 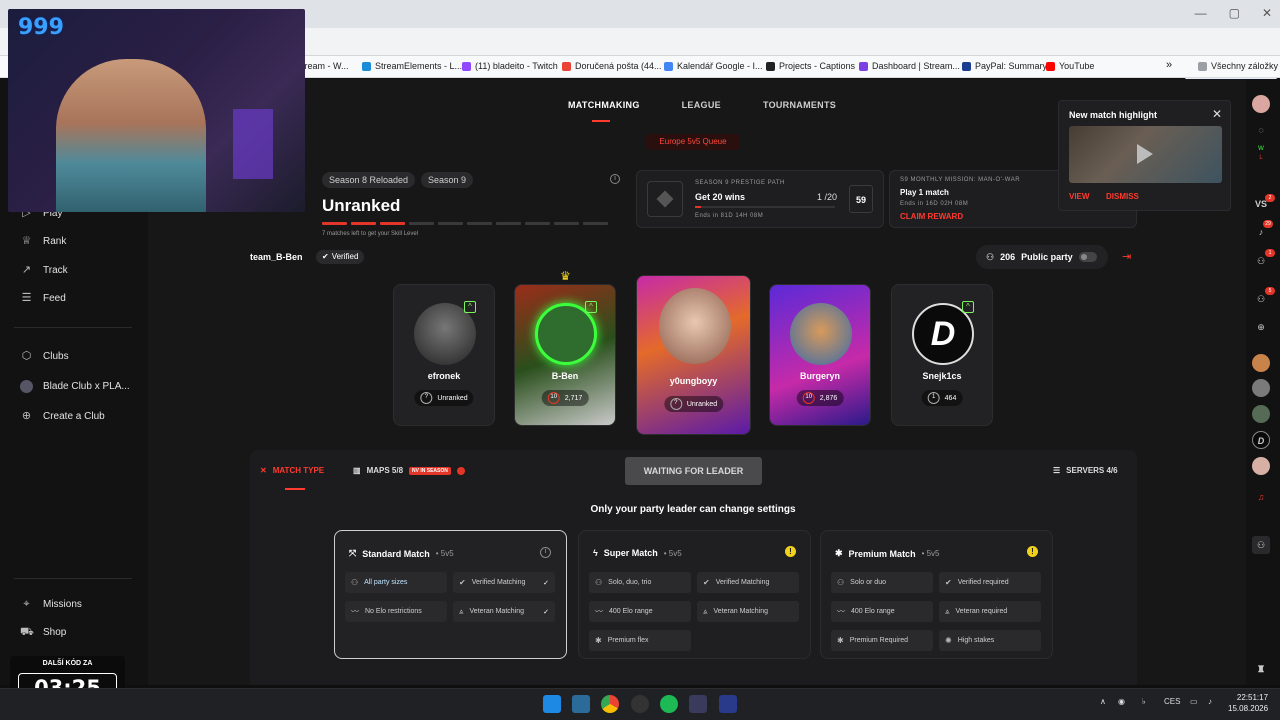 What do you see at coordinates (26, 270) in the screenshot?
I see `chart-icon: ↗` at bounding box center [26, 270].